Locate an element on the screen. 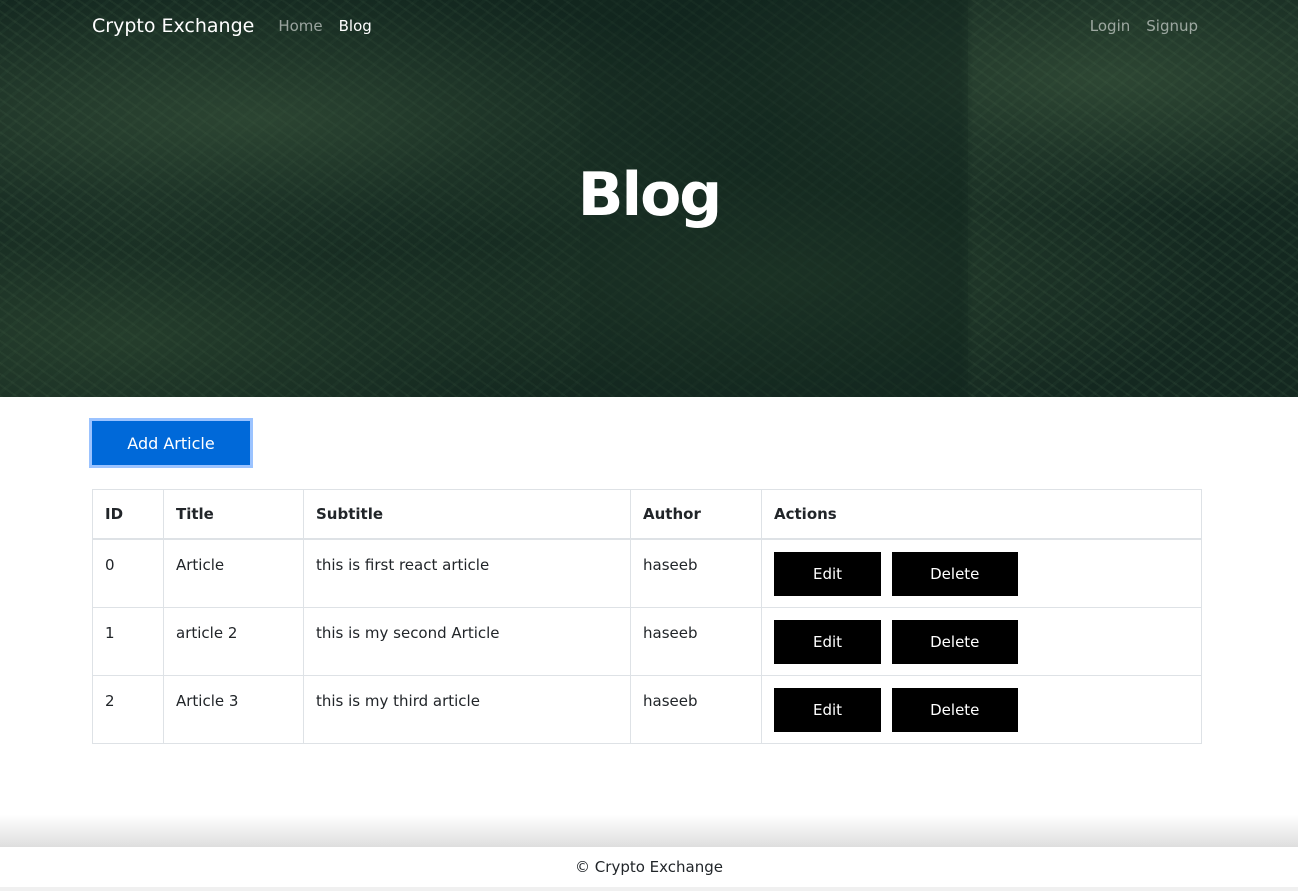 This screenshot has width=1298, height=891. nav-signup: Signup is located at coordinates (1172, 26).